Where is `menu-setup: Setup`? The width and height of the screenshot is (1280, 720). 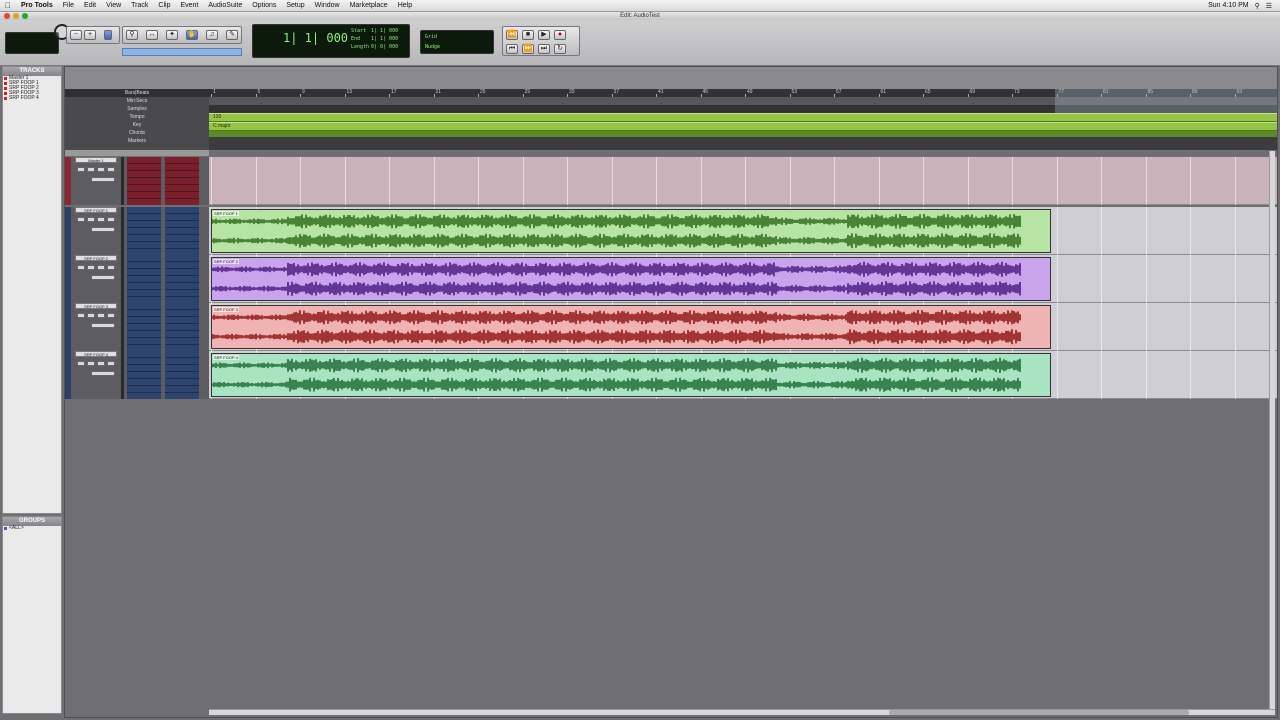
menu-setup: Setup is located at coordinates (295, 5).